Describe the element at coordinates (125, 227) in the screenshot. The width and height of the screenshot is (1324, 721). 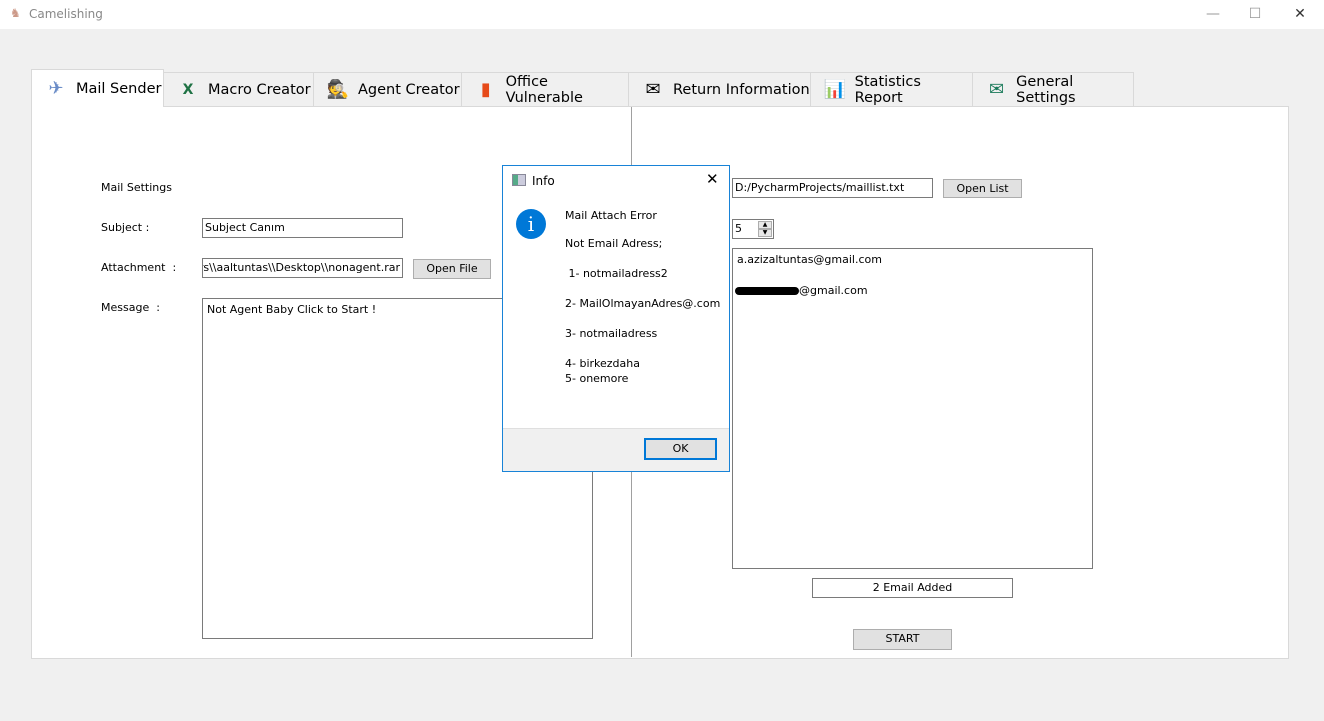
I see `subject-label: Subject :` at that location.